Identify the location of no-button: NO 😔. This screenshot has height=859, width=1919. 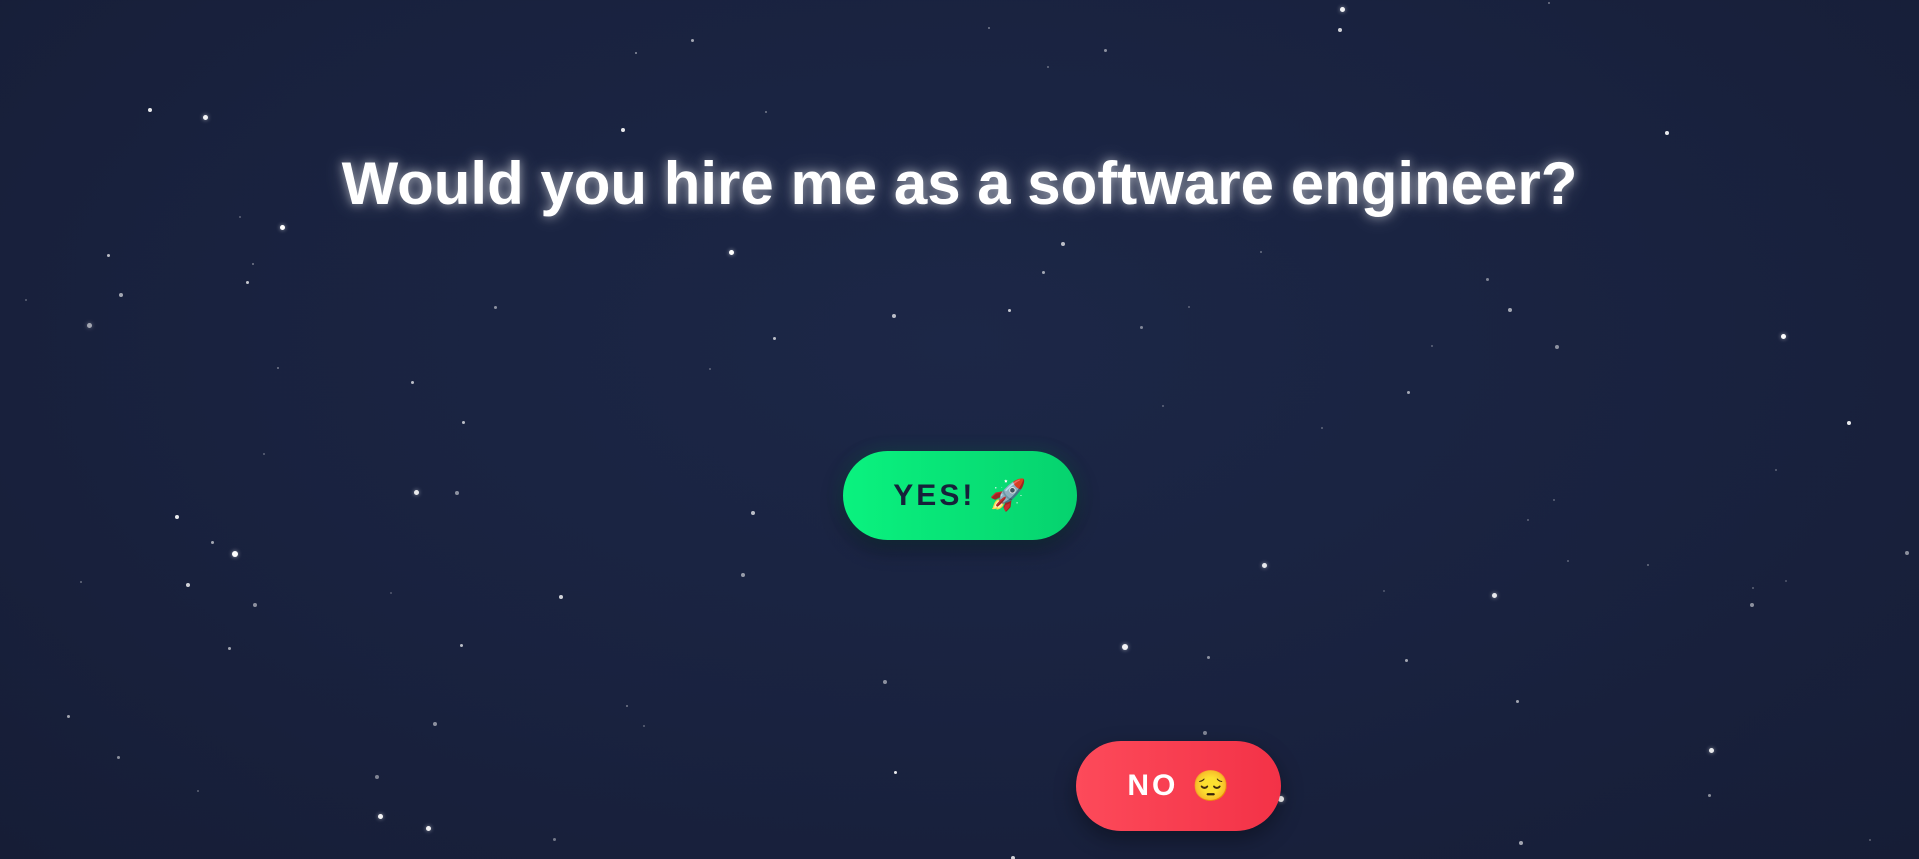
(1178, 786).